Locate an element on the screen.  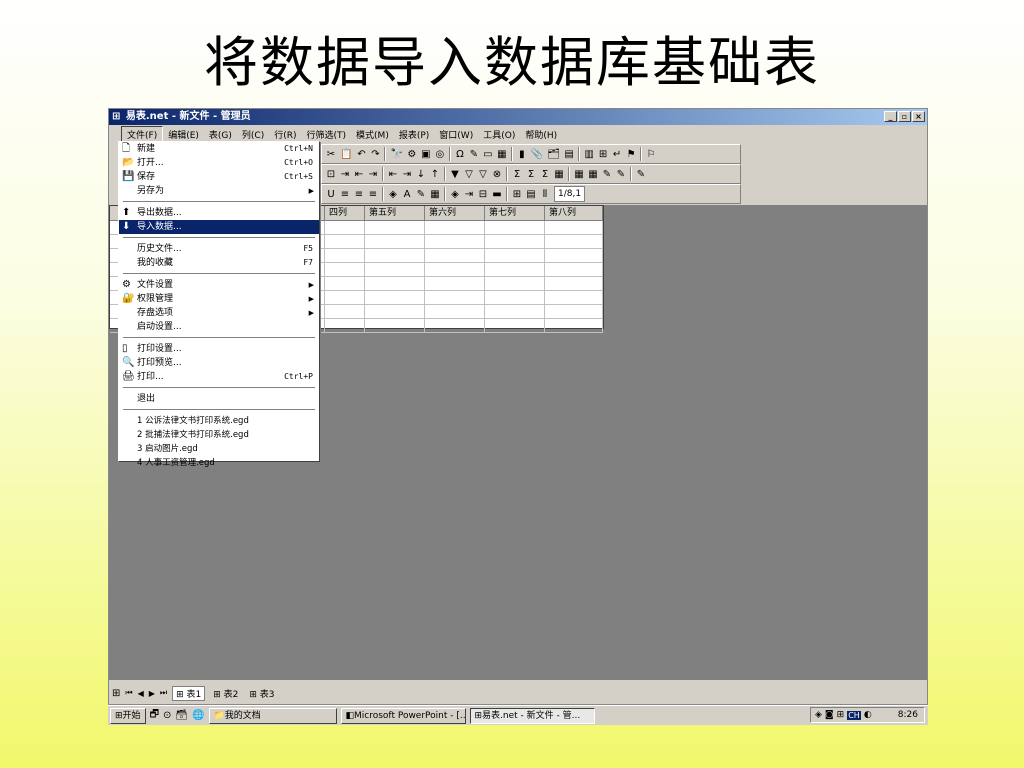
show-desktop-icon: 🗗 is located at coordinates (154, 715).